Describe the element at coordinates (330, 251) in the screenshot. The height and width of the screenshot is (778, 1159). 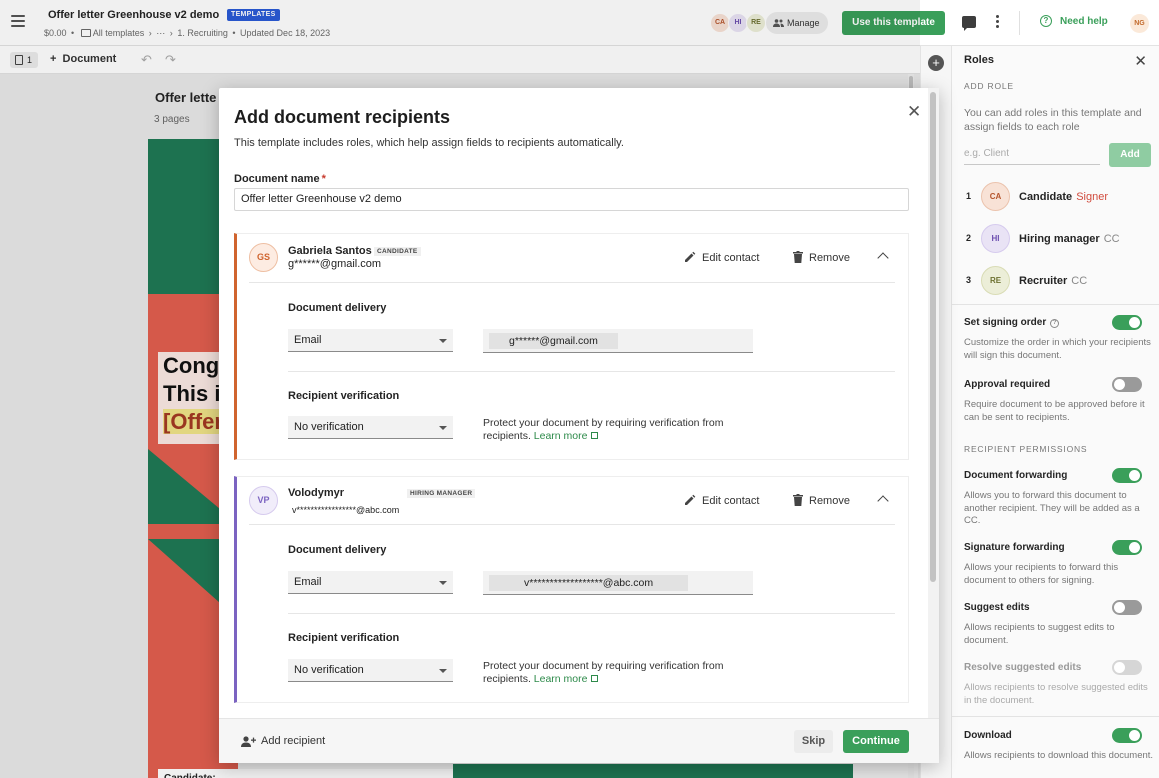
I see `recipient-name: Gabriela Santos` at that location.